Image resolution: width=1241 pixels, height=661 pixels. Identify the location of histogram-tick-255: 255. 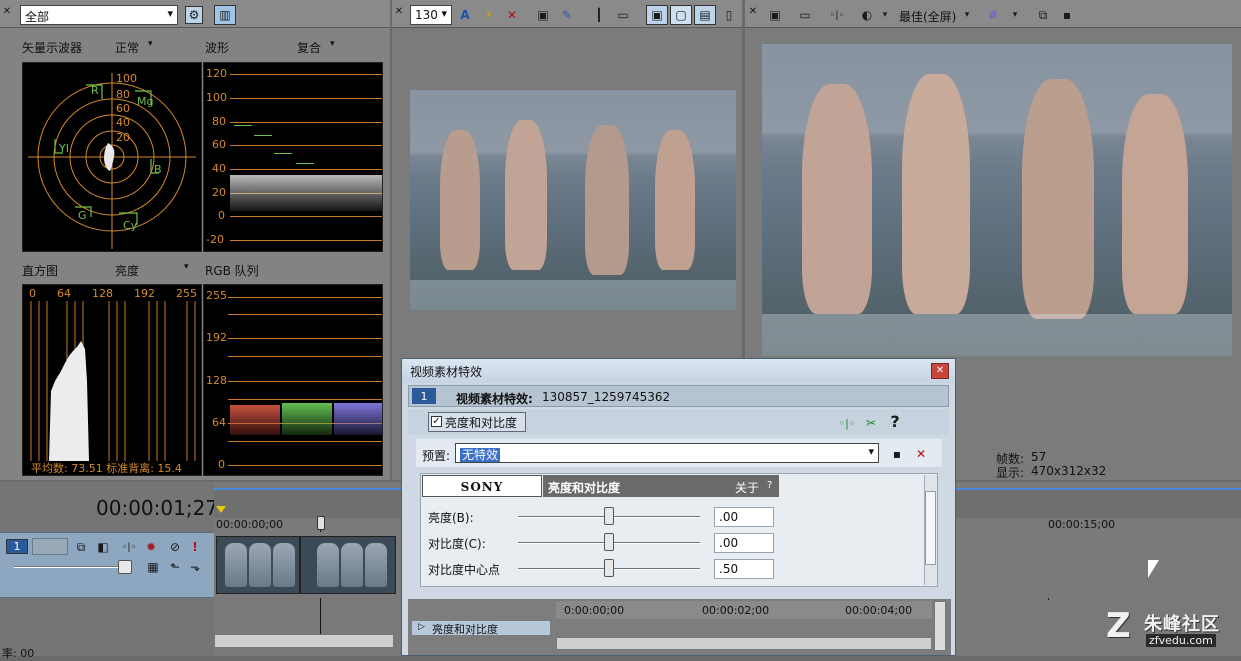
(186, 293).